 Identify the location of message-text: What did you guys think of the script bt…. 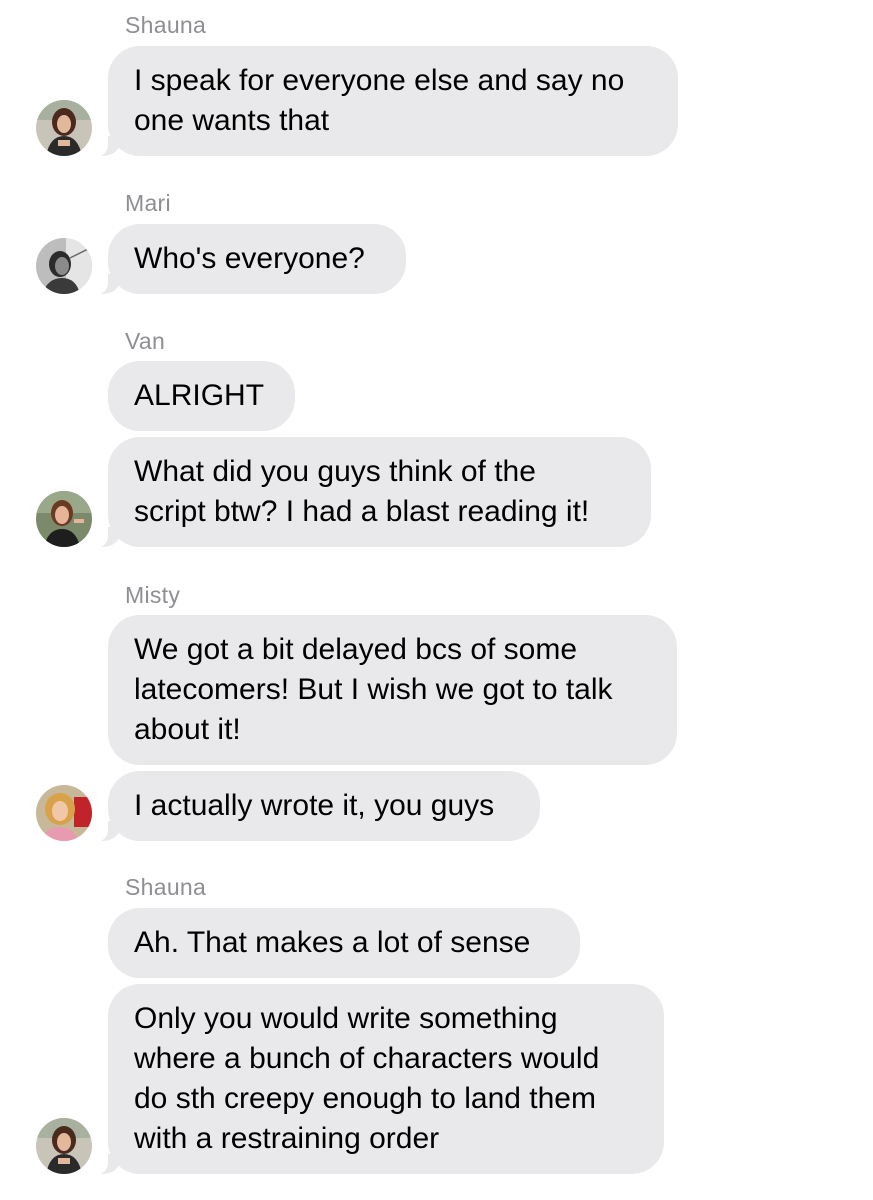
(362, 491).